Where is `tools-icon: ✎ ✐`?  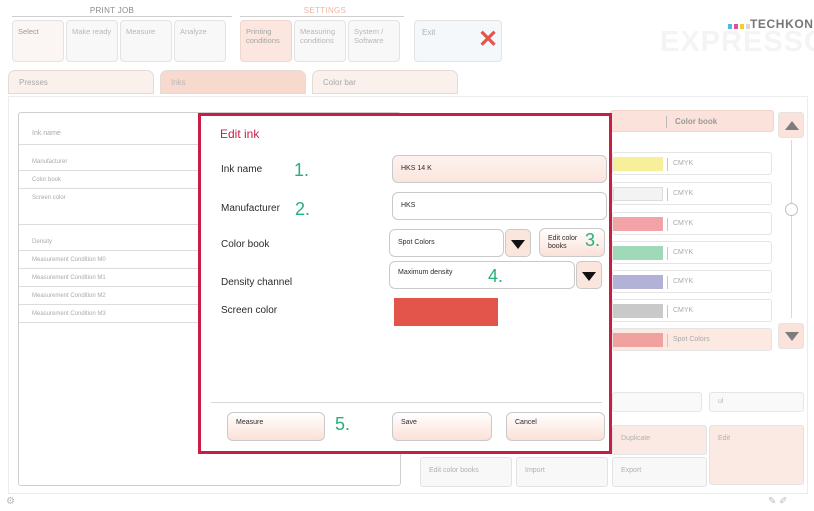
tools-icon: ✎ ✐ is located at coordinates (778, 501).